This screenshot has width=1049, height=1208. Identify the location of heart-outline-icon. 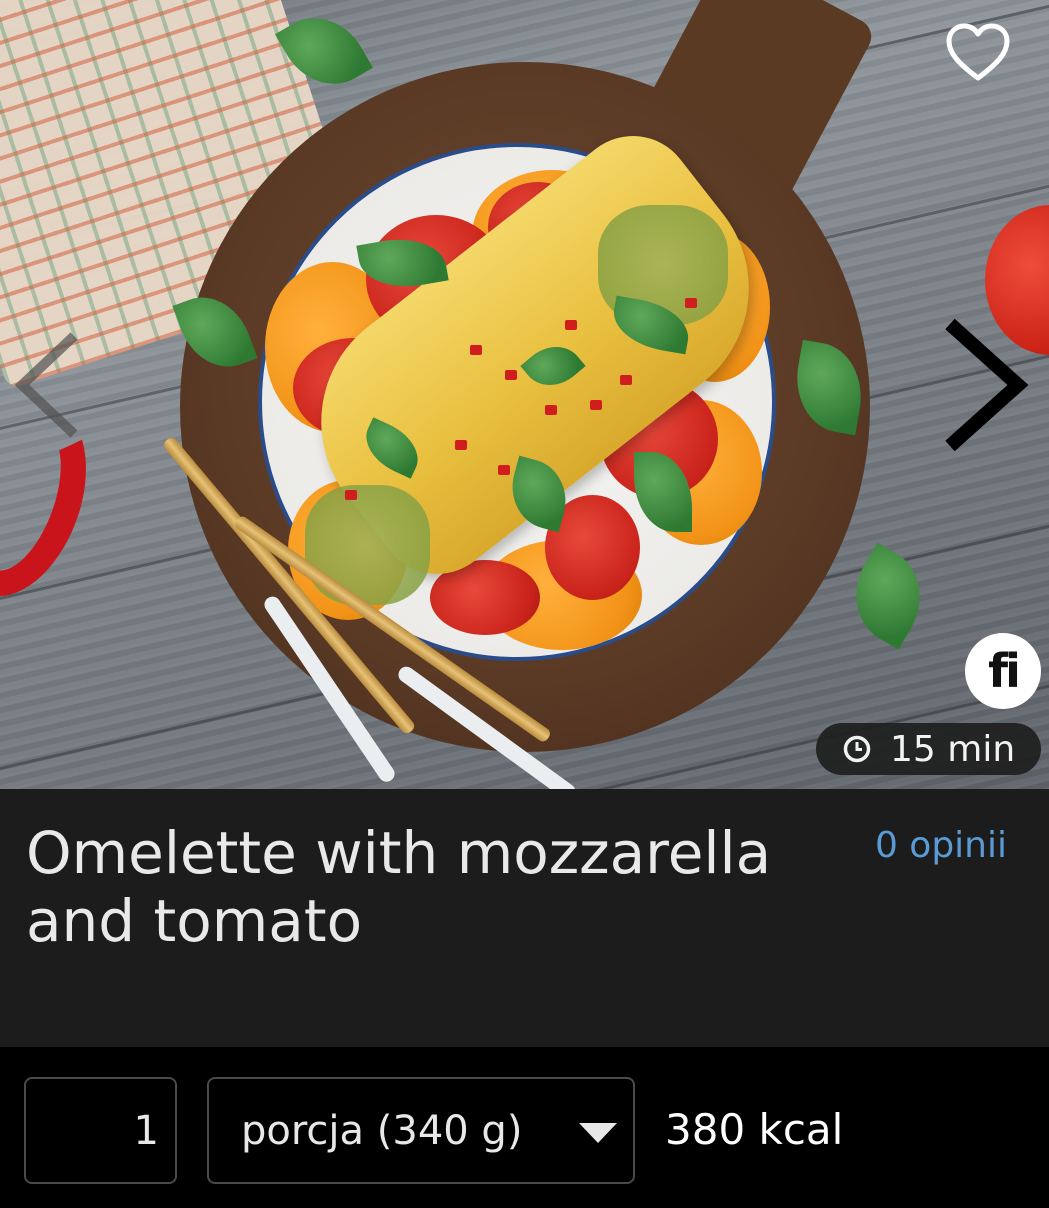
(978, 52).